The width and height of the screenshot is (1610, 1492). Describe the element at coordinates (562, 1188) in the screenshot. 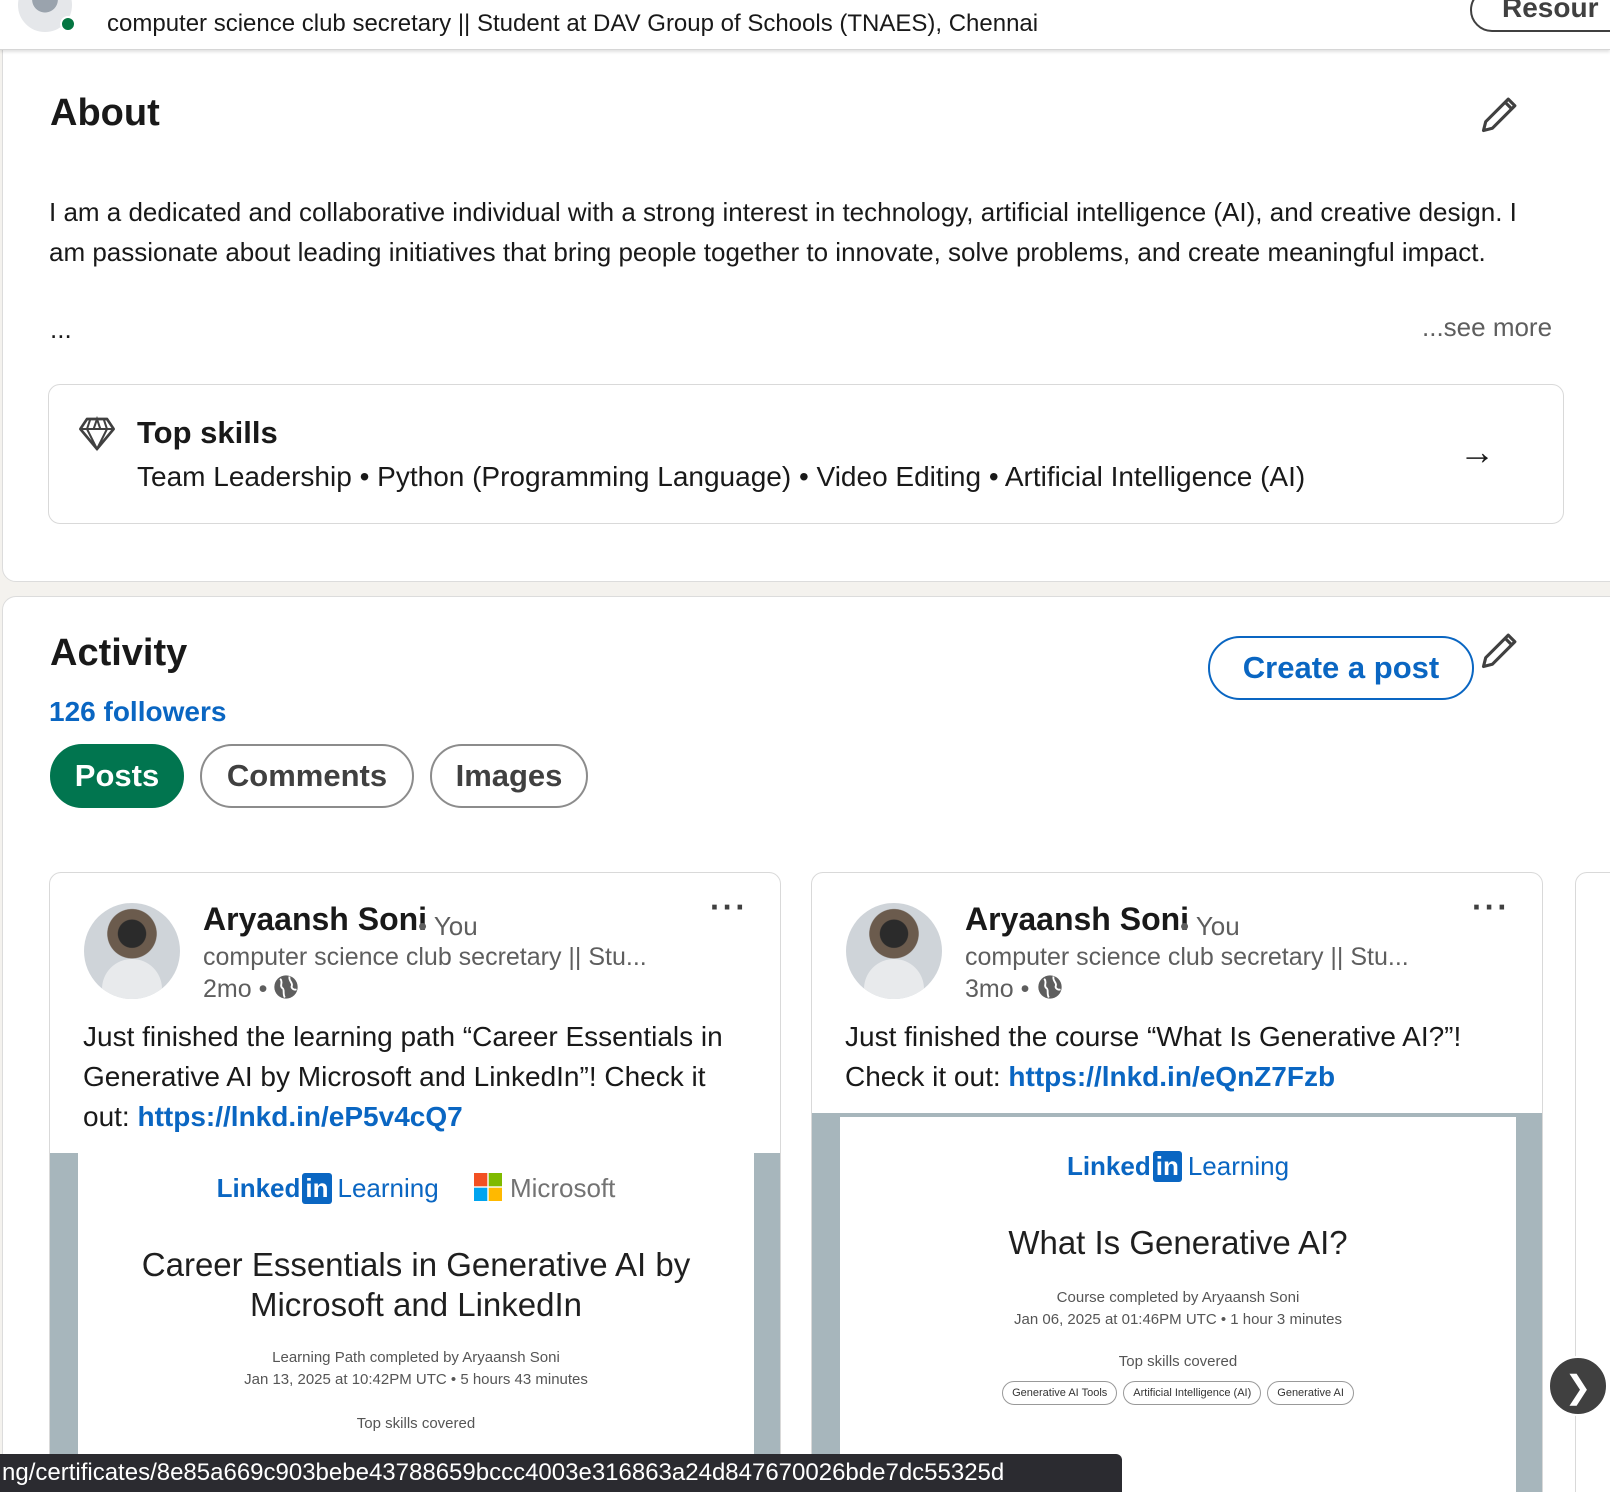

I see `microsoft-logo-text: Microsoft` at that location.